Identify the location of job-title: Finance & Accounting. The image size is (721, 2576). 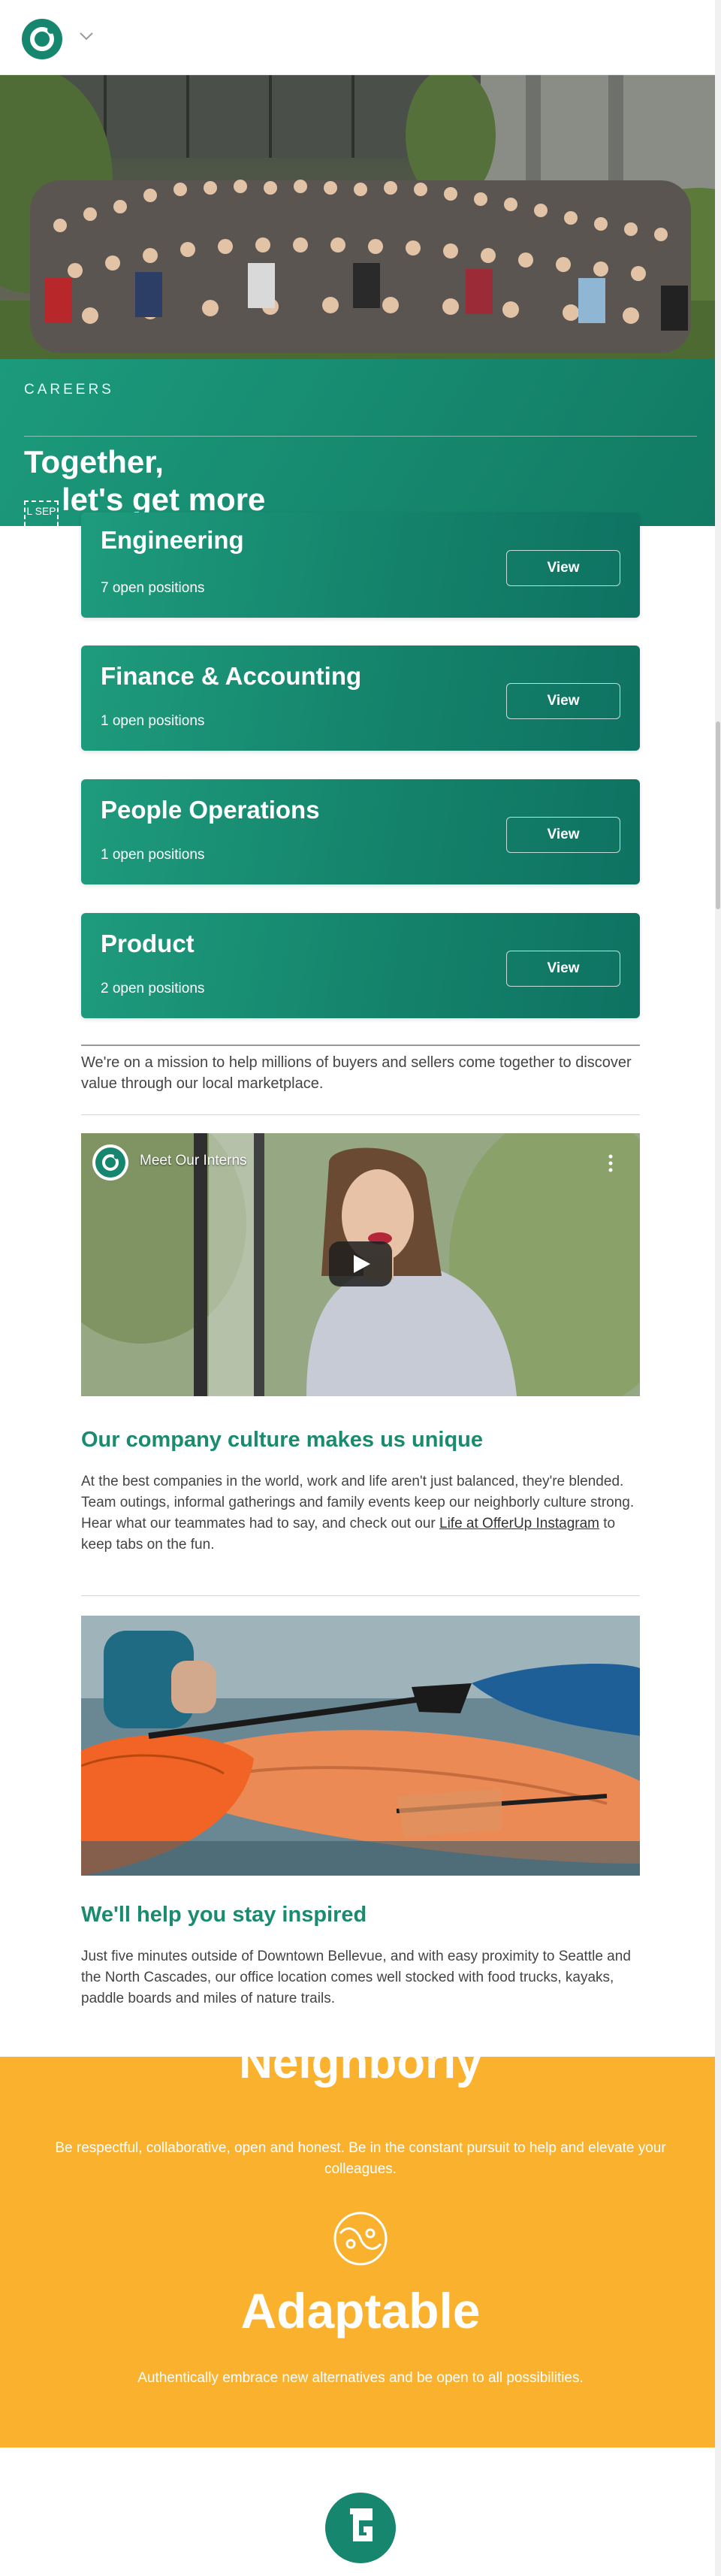
(231, 676).